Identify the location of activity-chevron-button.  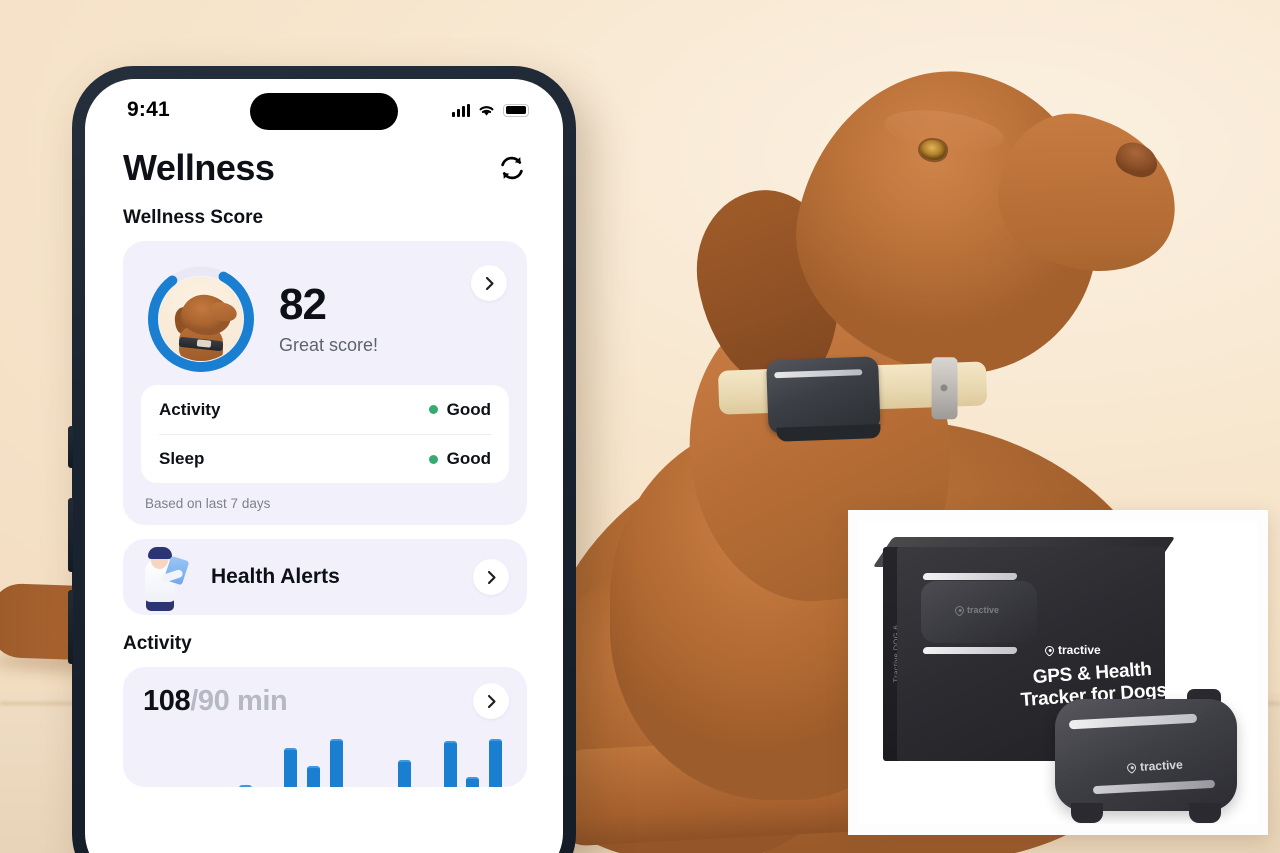
(491, 701).